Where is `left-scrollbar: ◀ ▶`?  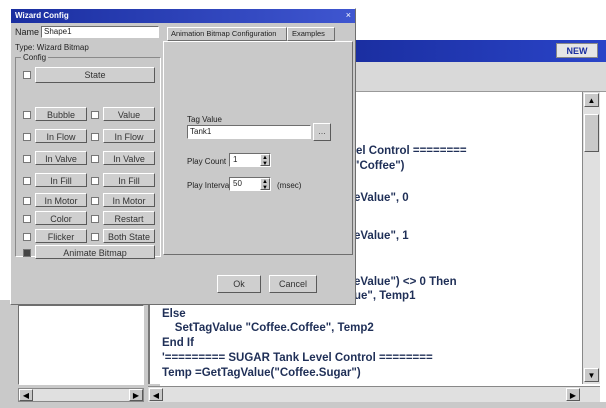 left-scrollbar: ◀ ▶ is located at coordinates (81, 395).